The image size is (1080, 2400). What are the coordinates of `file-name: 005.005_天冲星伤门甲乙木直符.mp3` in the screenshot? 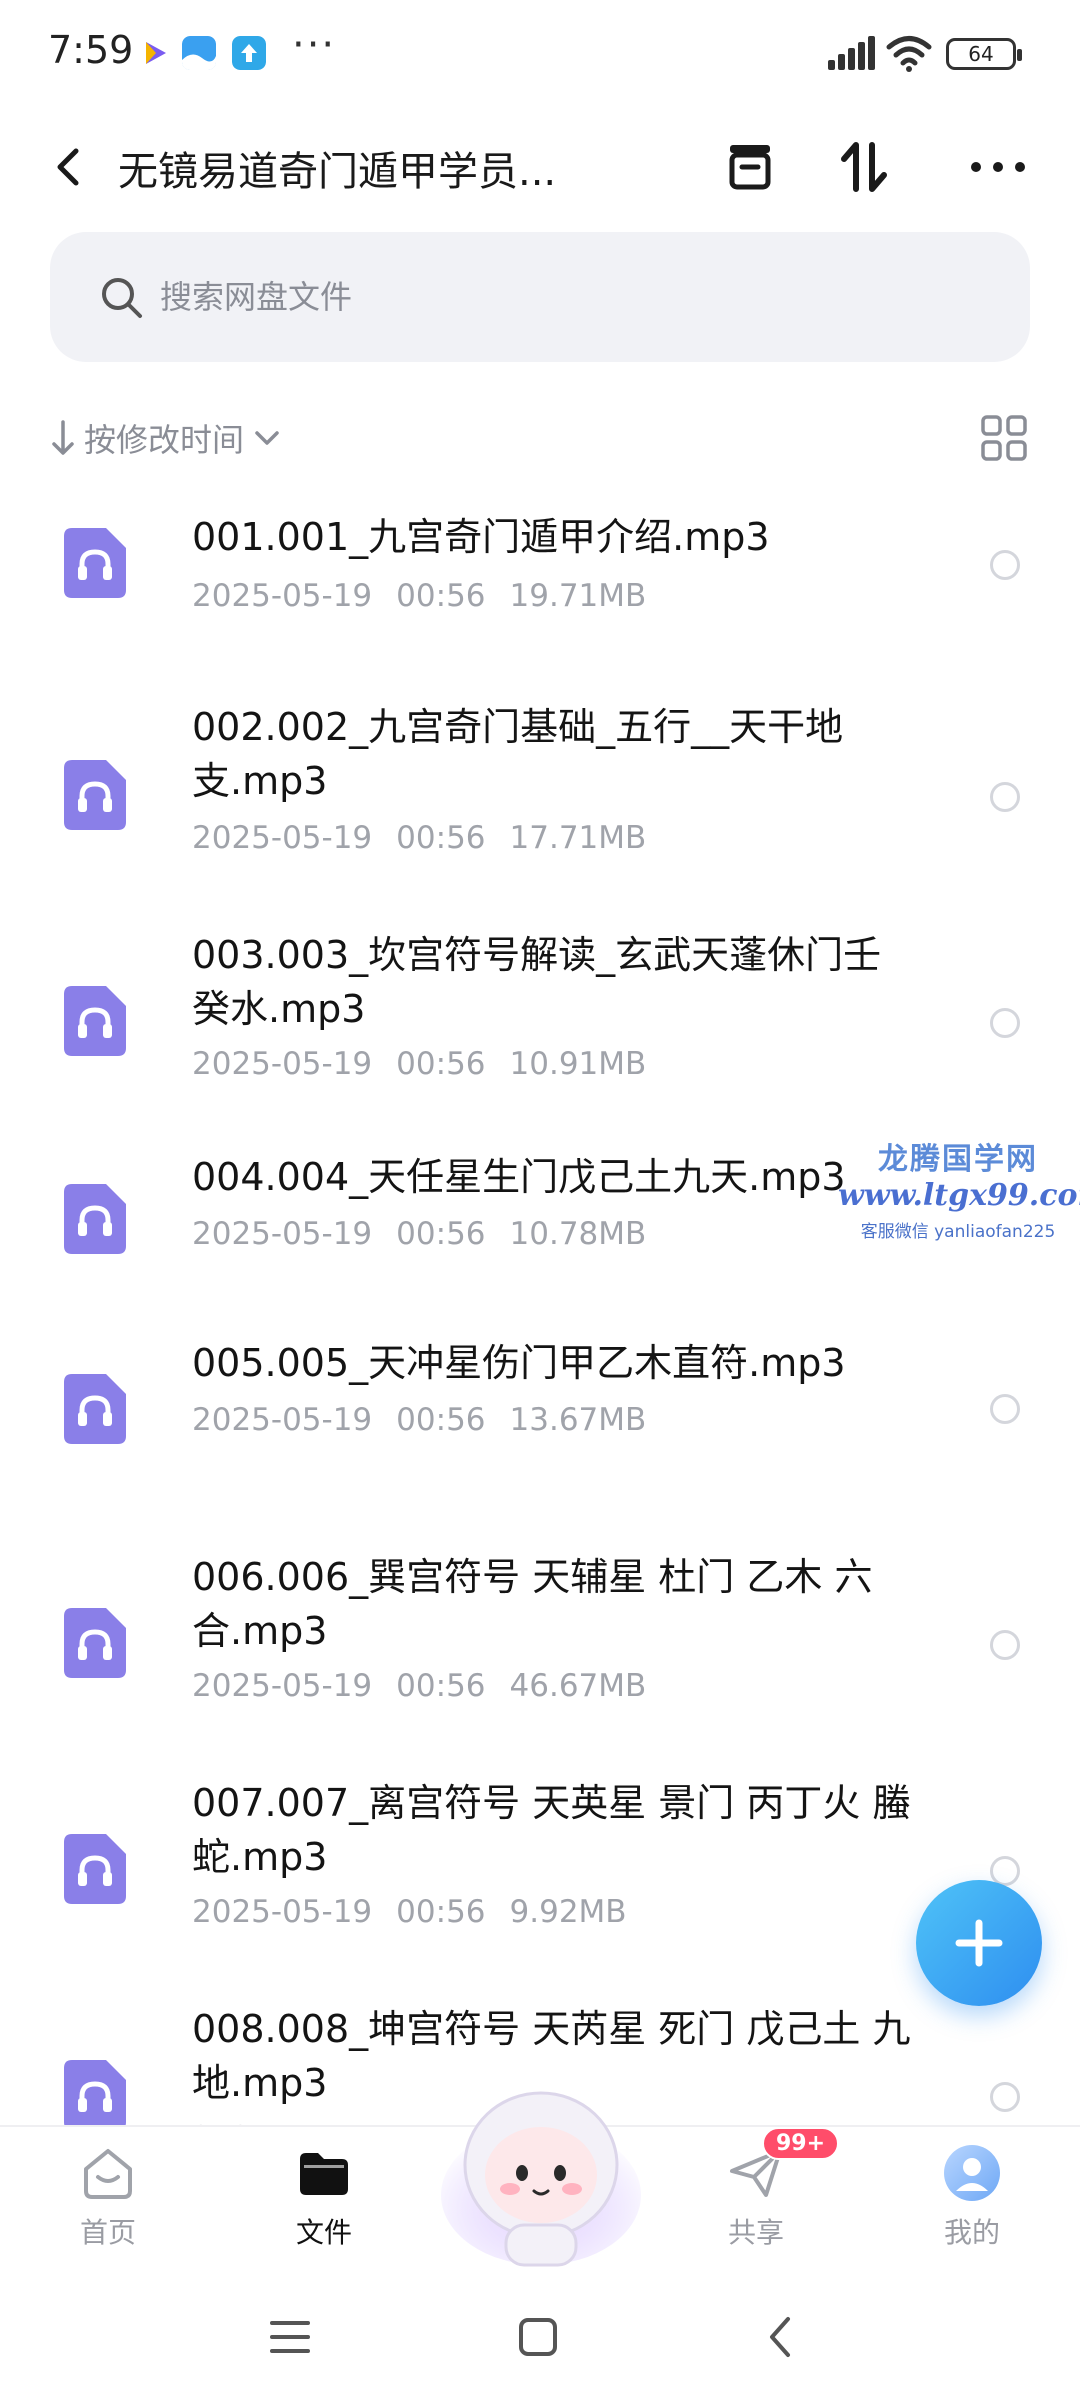 It's located at (519, 1363).